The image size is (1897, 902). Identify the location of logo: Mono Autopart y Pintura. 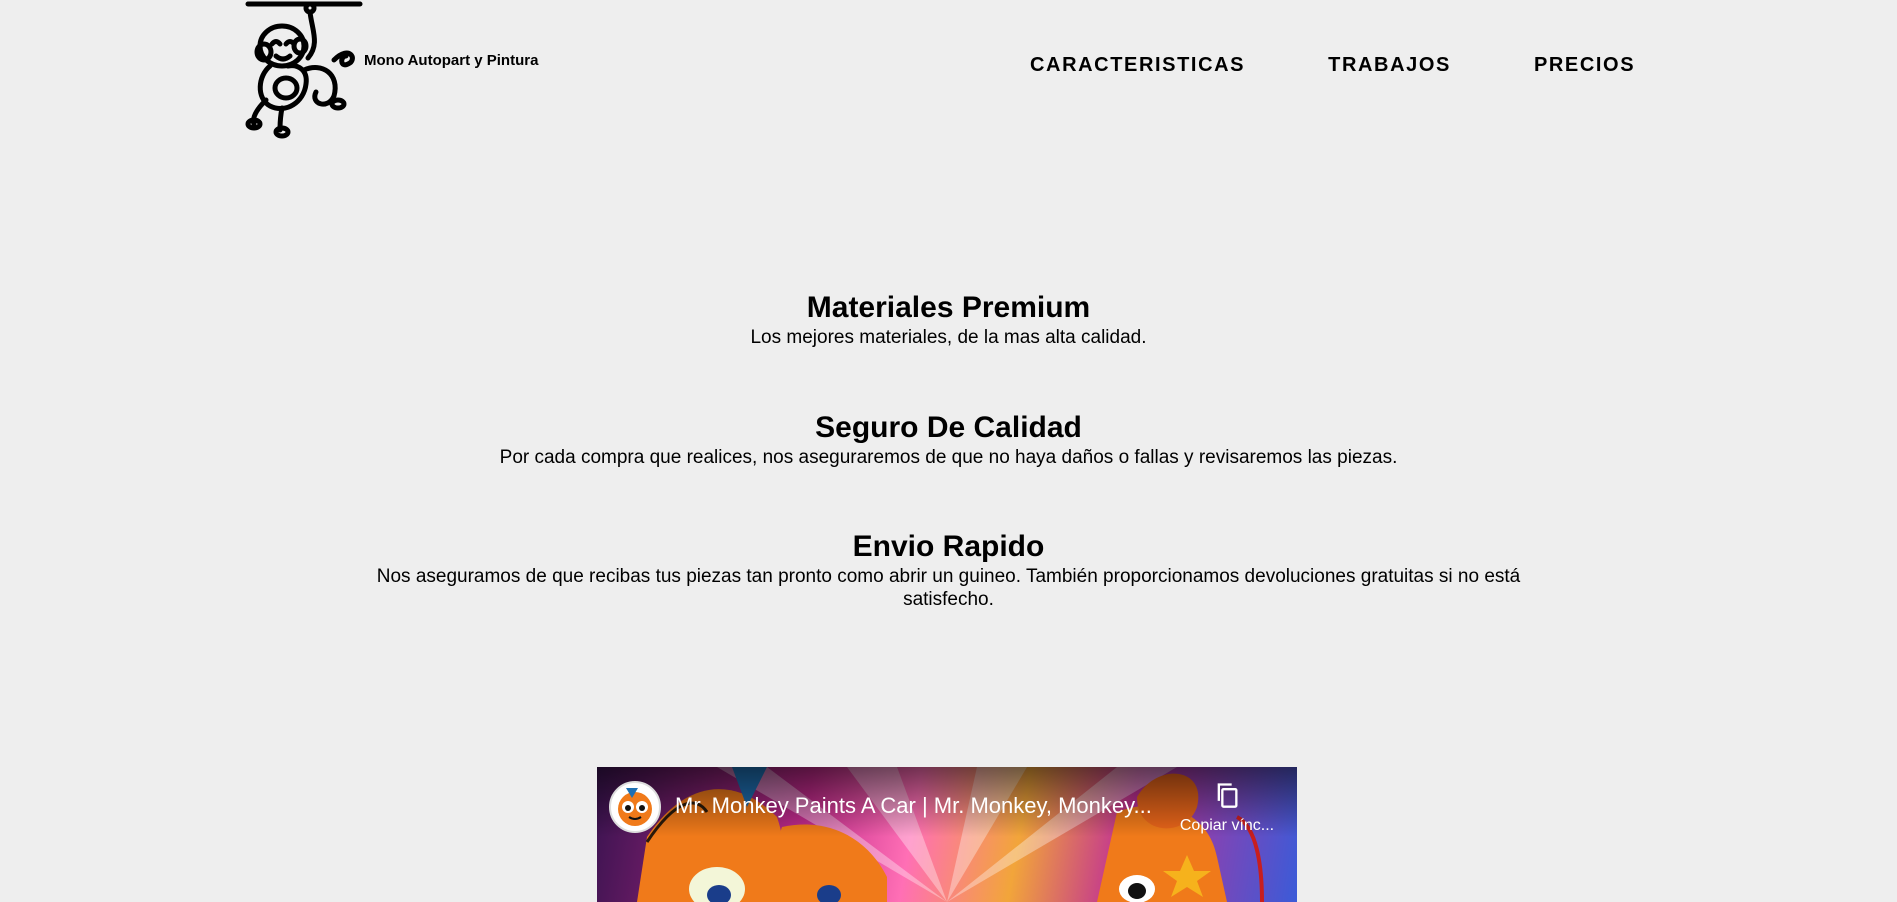
(391, 70).